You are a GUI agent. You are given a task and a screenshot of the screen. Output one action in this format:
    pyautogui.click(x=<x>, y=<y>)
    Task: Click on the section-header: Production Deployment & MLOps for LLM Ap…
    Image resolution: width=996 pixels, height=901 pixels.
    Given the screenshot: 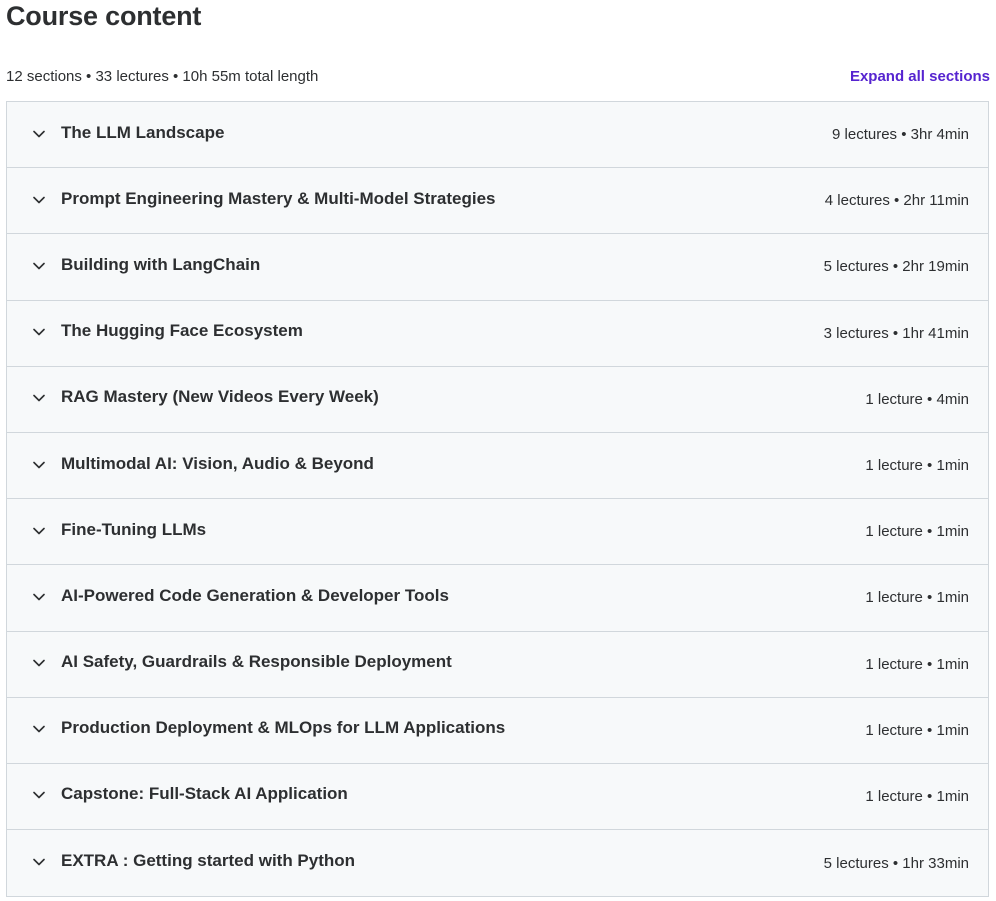 What is the action you would take?
    pyautogui.click(x=497, y=730)
    